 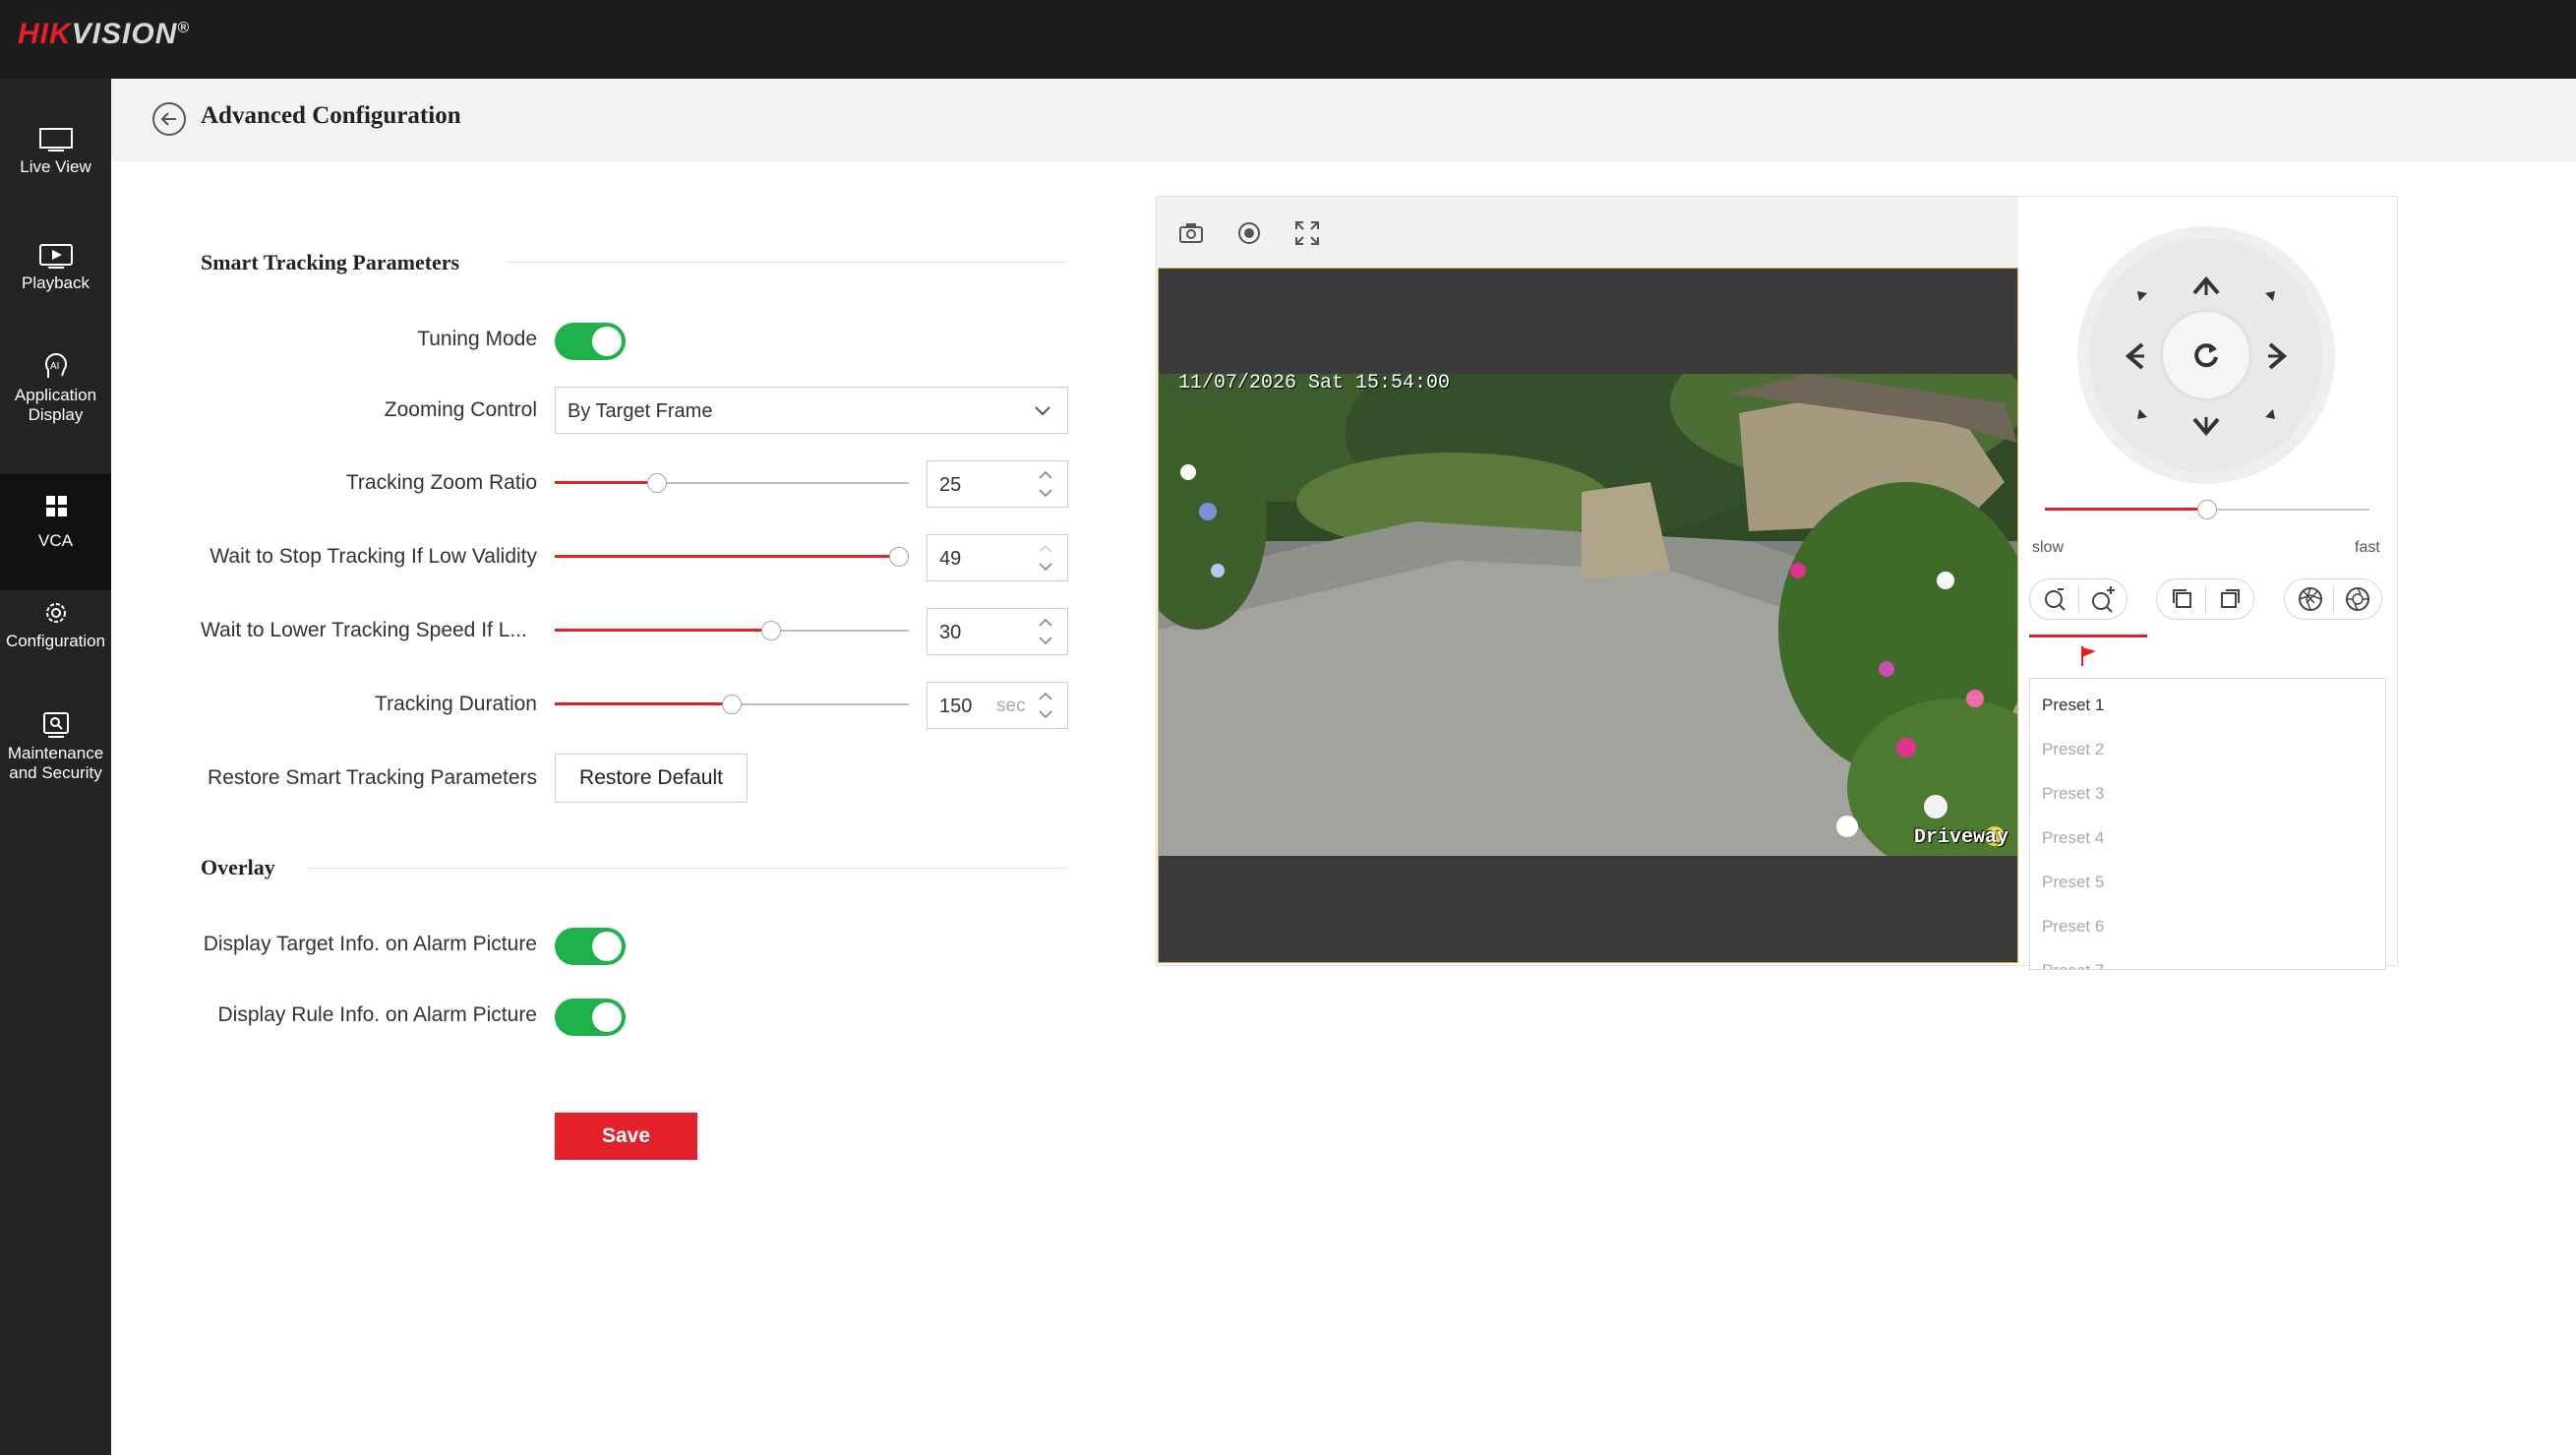 I want to click on auto-rotate-icon, so click(x=2206, y=355).